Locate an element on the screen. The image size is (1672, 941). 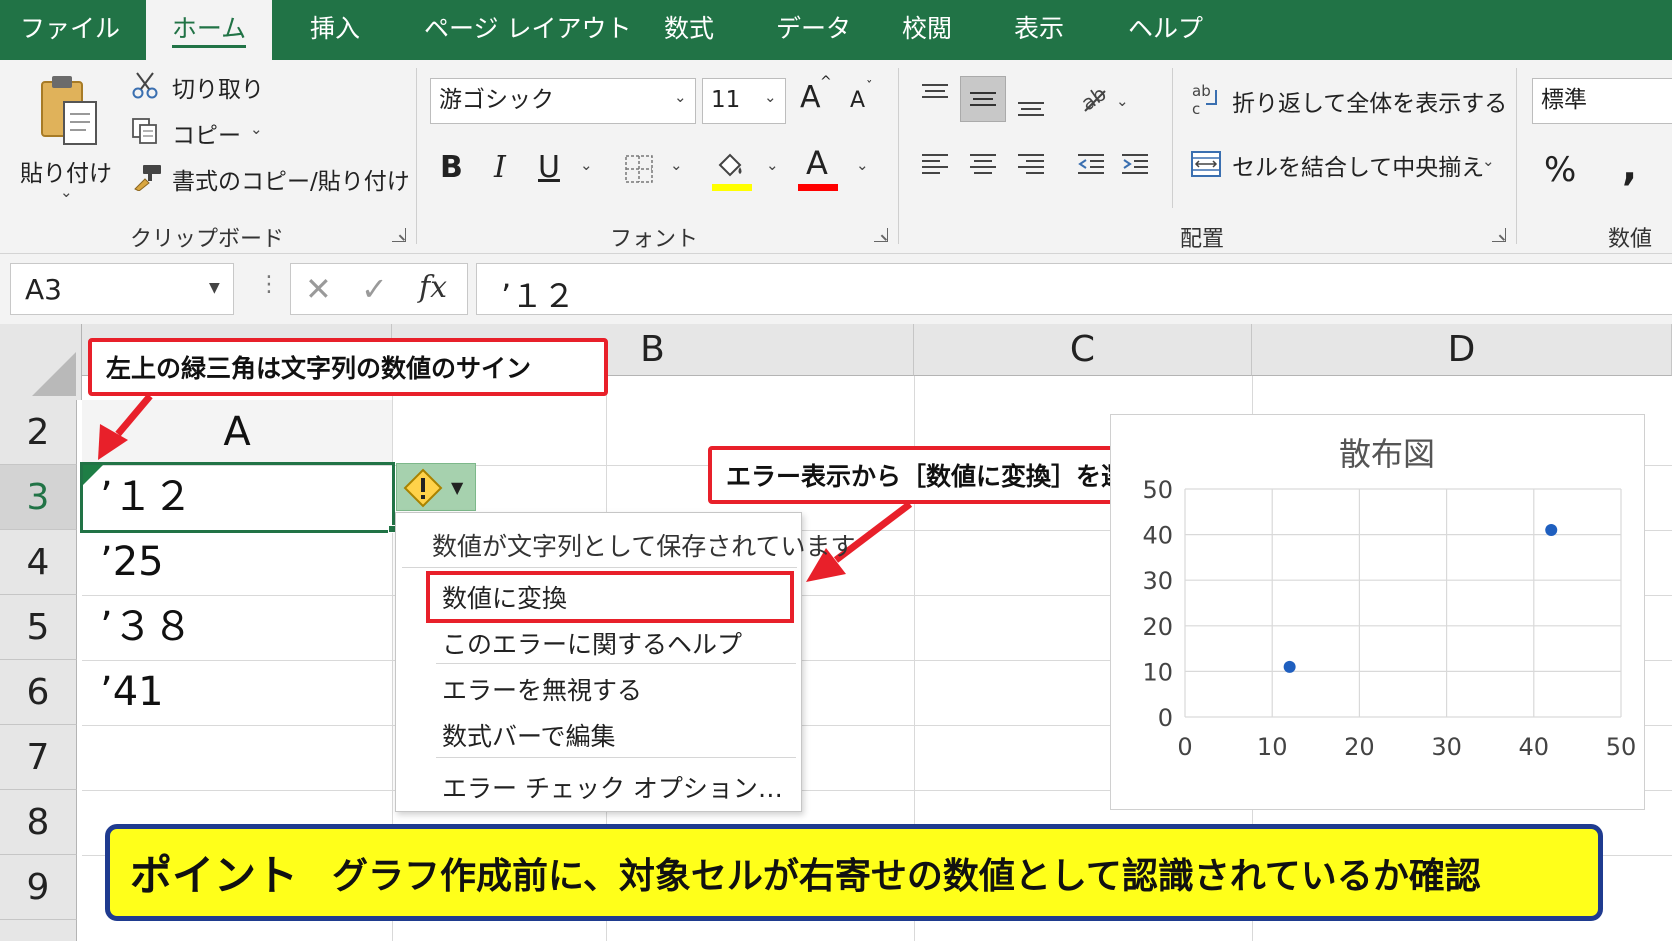
chart-y-tick-label: 30 is located at coordinates (1157, 581).